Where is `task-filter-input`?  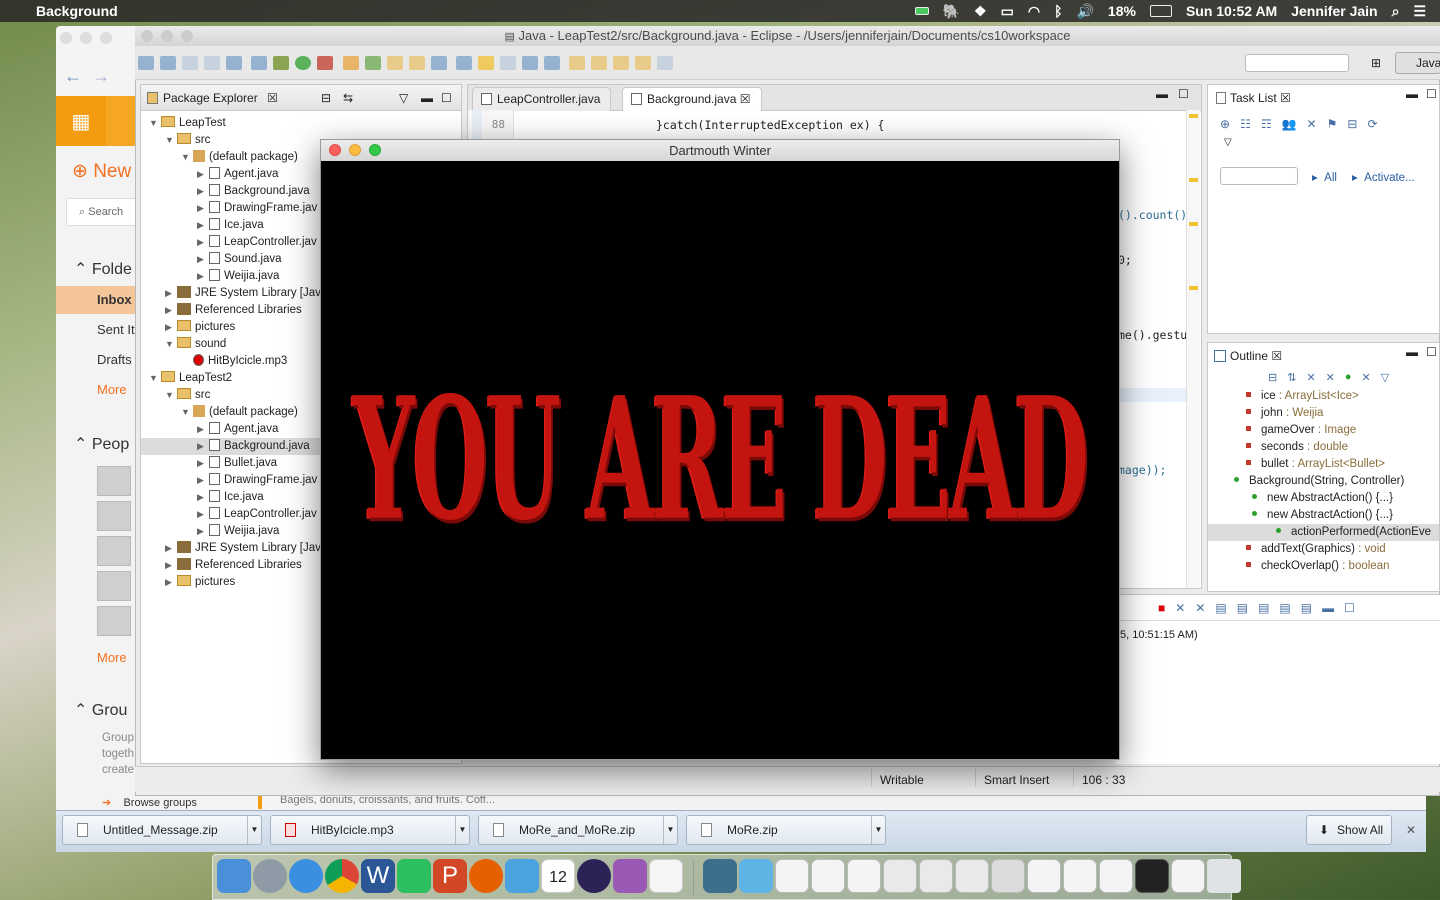 task-filter-input is located at coordinates (1259, 176).